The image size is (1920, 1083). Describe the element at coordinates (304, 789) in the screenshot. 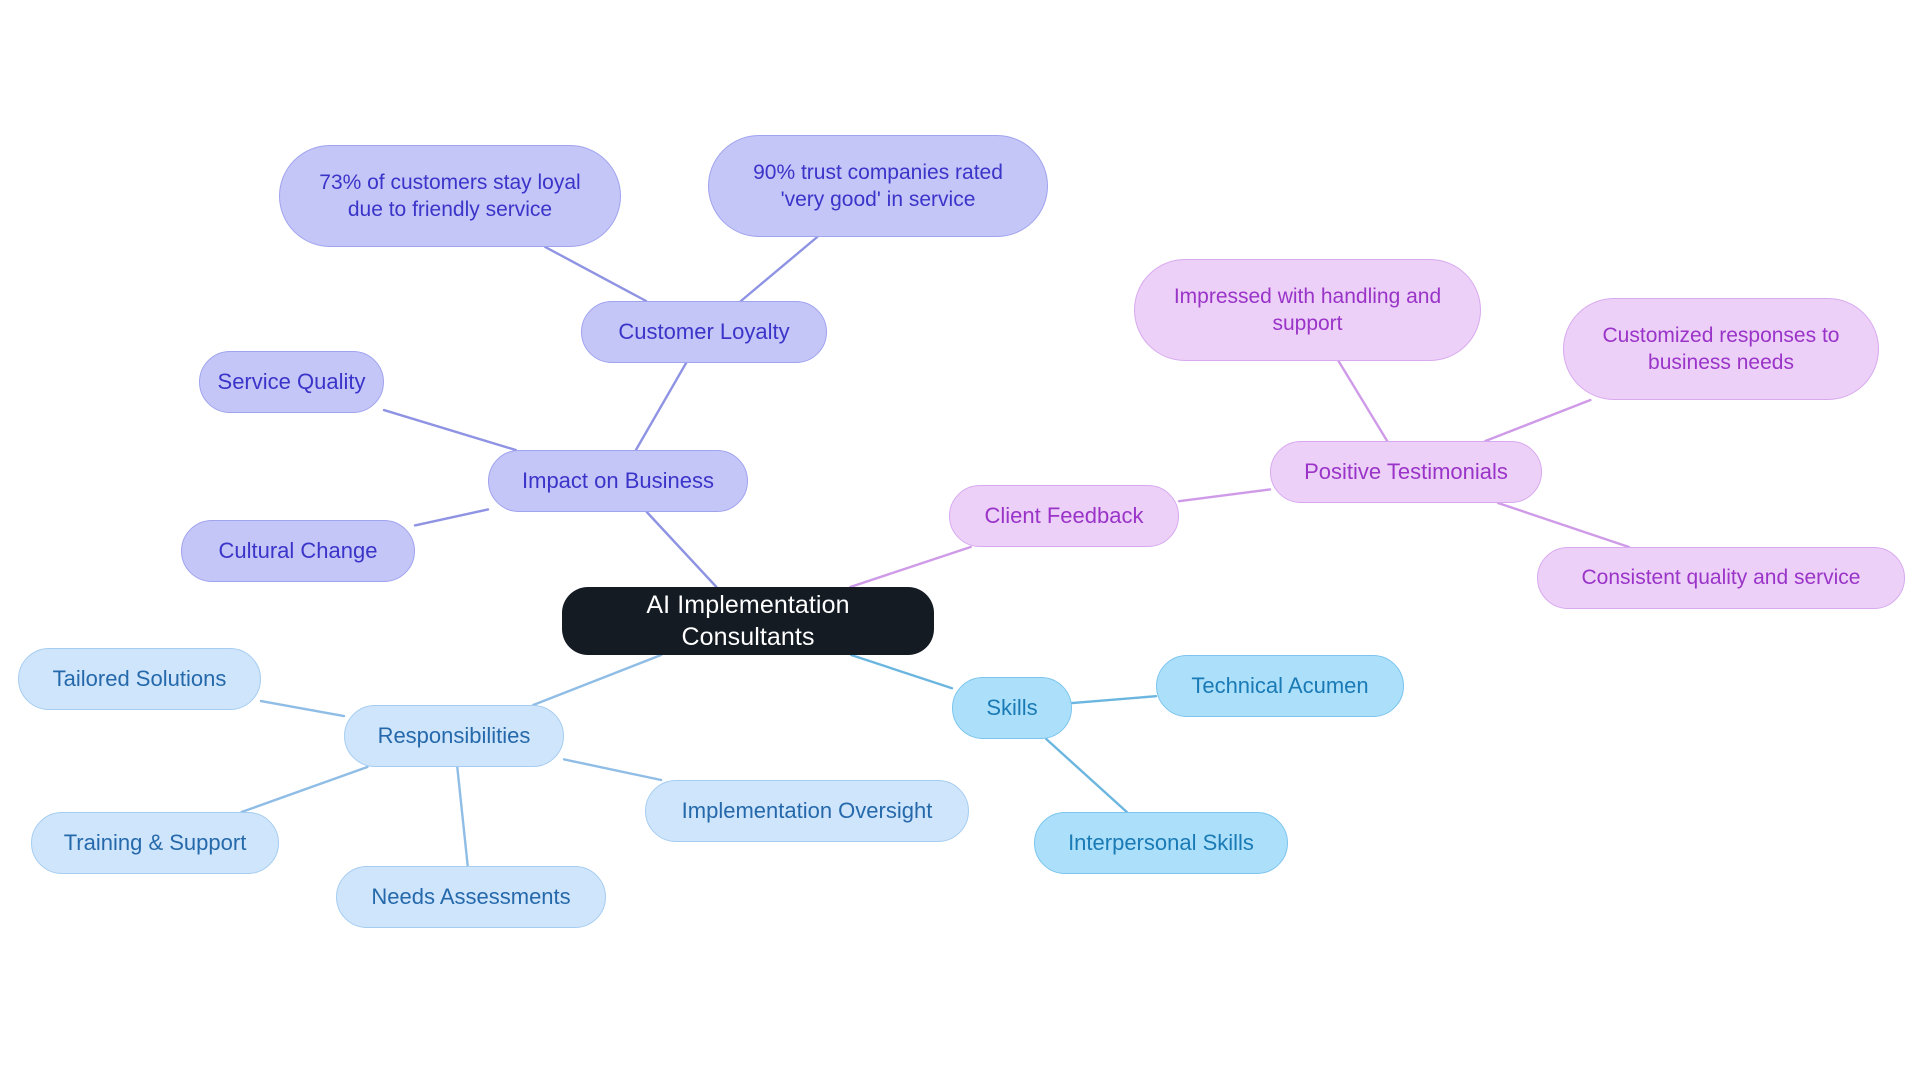

I see `edge-responsibilities-to-training-support` at that location.